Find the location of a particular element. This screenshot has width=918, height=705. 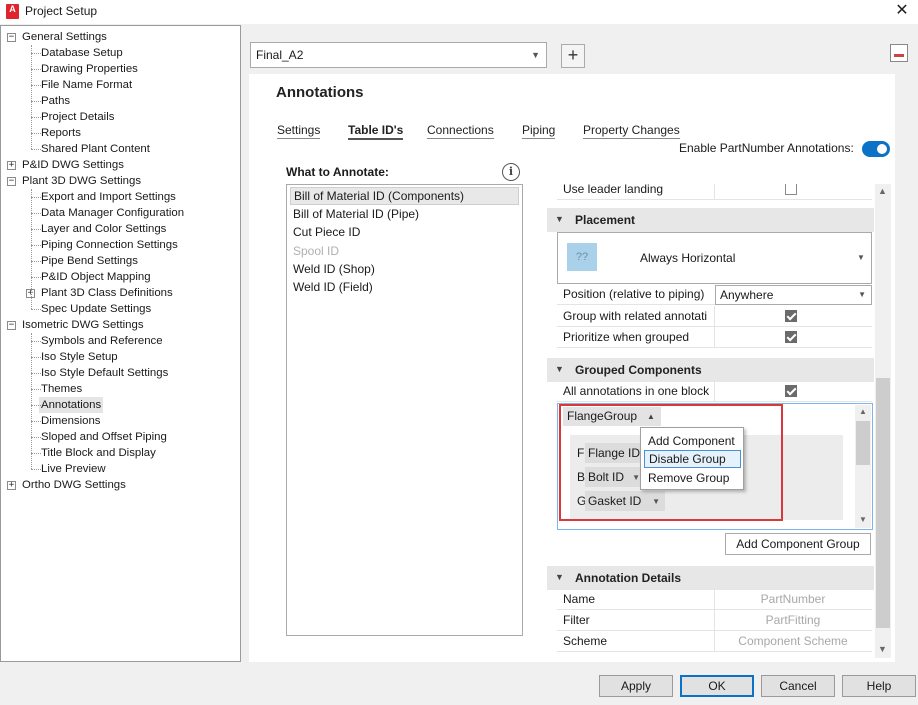

tree-item: Live Preview is located at coordinates (73, 469).